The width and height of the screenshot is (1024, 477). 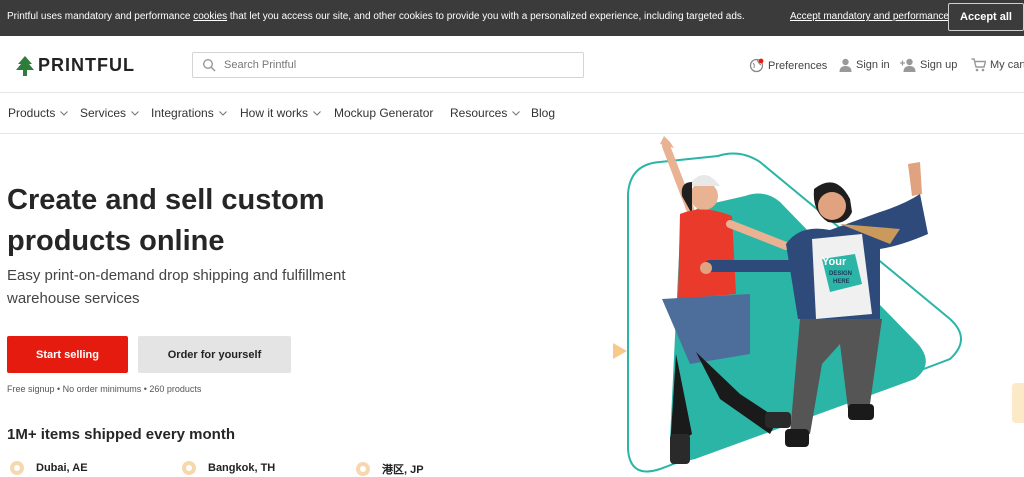 What do you see at coordinates (103, 113) in the screenshot?
I see `nav-label: Services` at bounding box center [103, 113].